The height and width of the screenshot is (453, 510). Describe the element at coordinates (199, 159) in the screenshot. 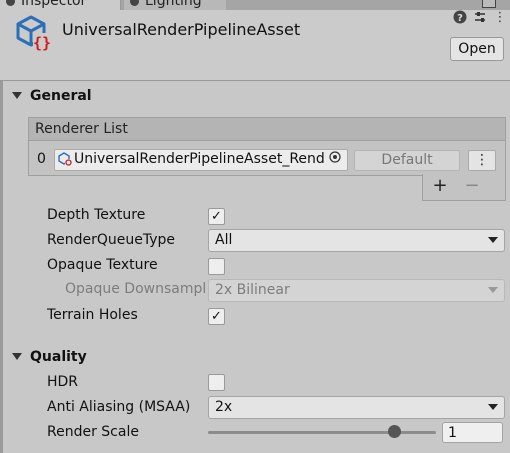

I see `renderer-object-value: UniversalRenderPipelineAsset_Renderer` at that location.